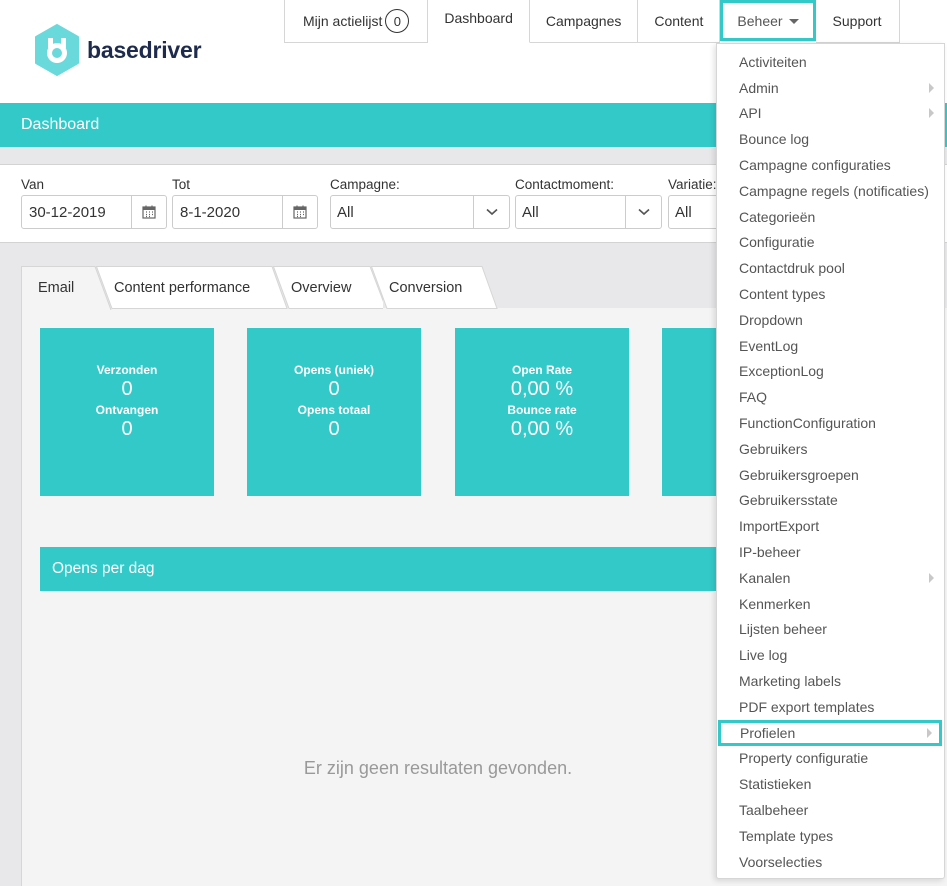 The width and height of the screenshot is (947, 886). What do you see at coordinates (857, 21) in the screenshot?
I see `nav-support: Support` at bounding box center [857, 21].